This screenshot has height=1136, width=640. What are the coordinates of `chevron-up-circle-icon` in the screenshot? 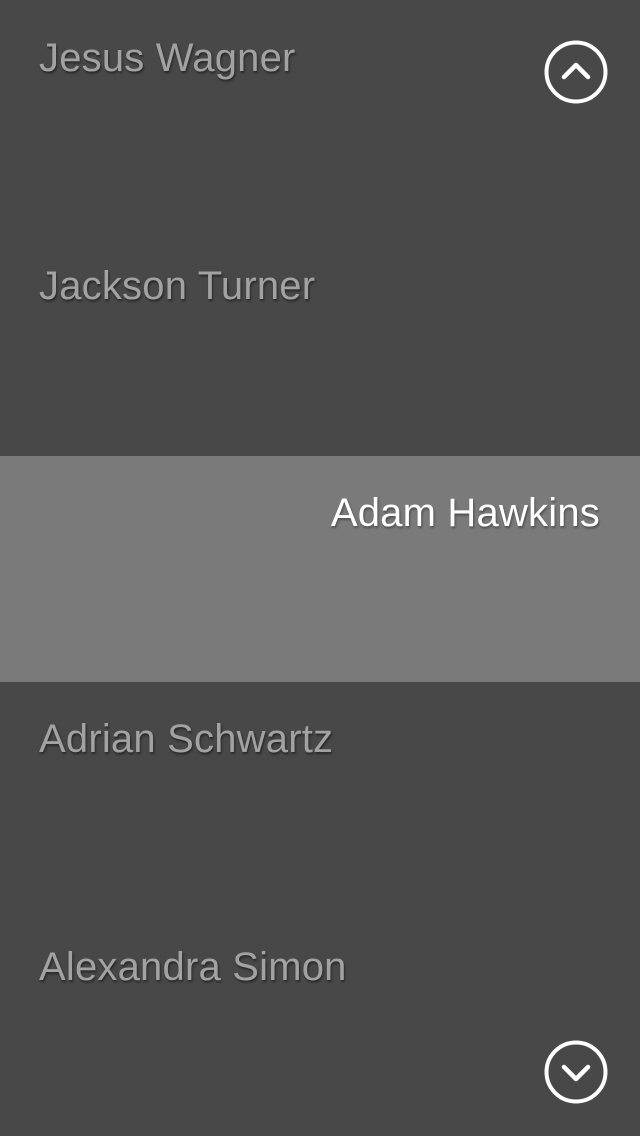 It's located at (576, 72).